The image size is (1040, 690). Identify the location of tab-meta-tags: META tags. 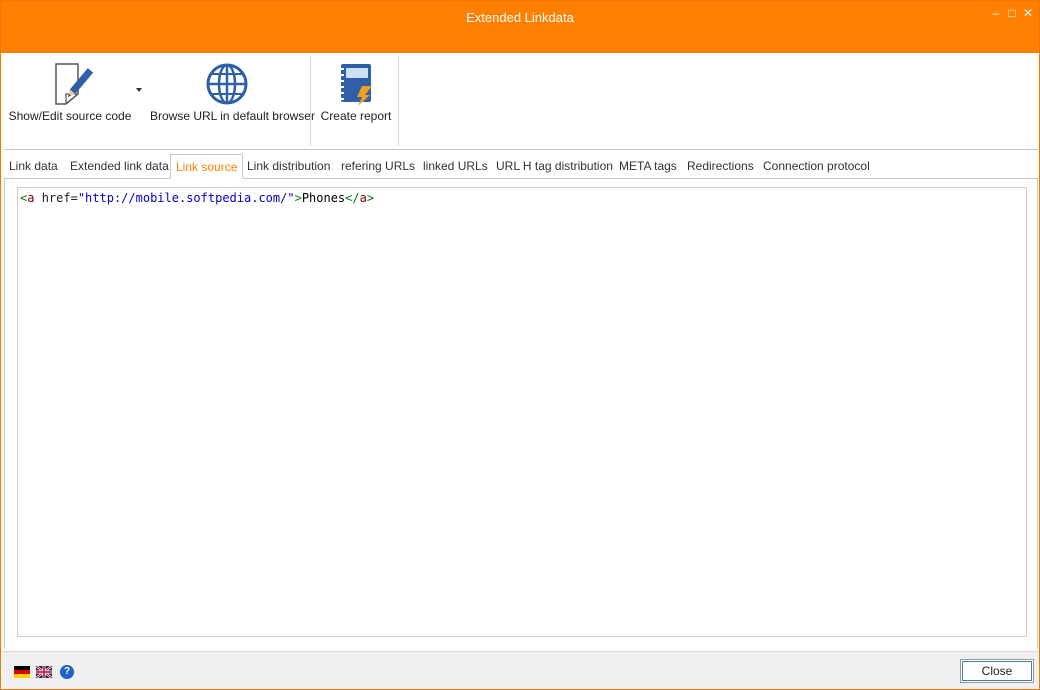
(648, 166).